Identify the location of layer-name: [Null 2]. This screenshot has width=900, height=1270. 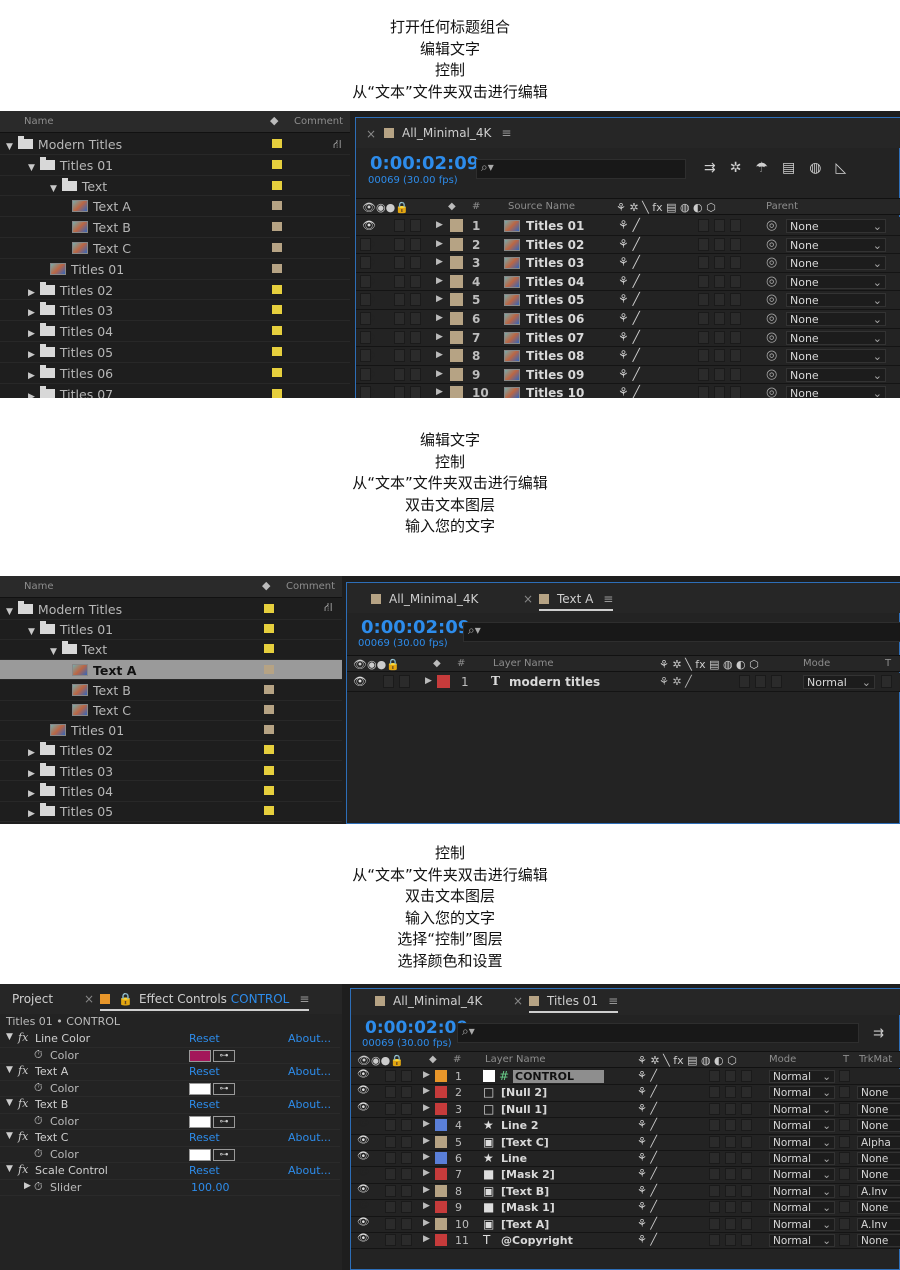
(524, 1092).